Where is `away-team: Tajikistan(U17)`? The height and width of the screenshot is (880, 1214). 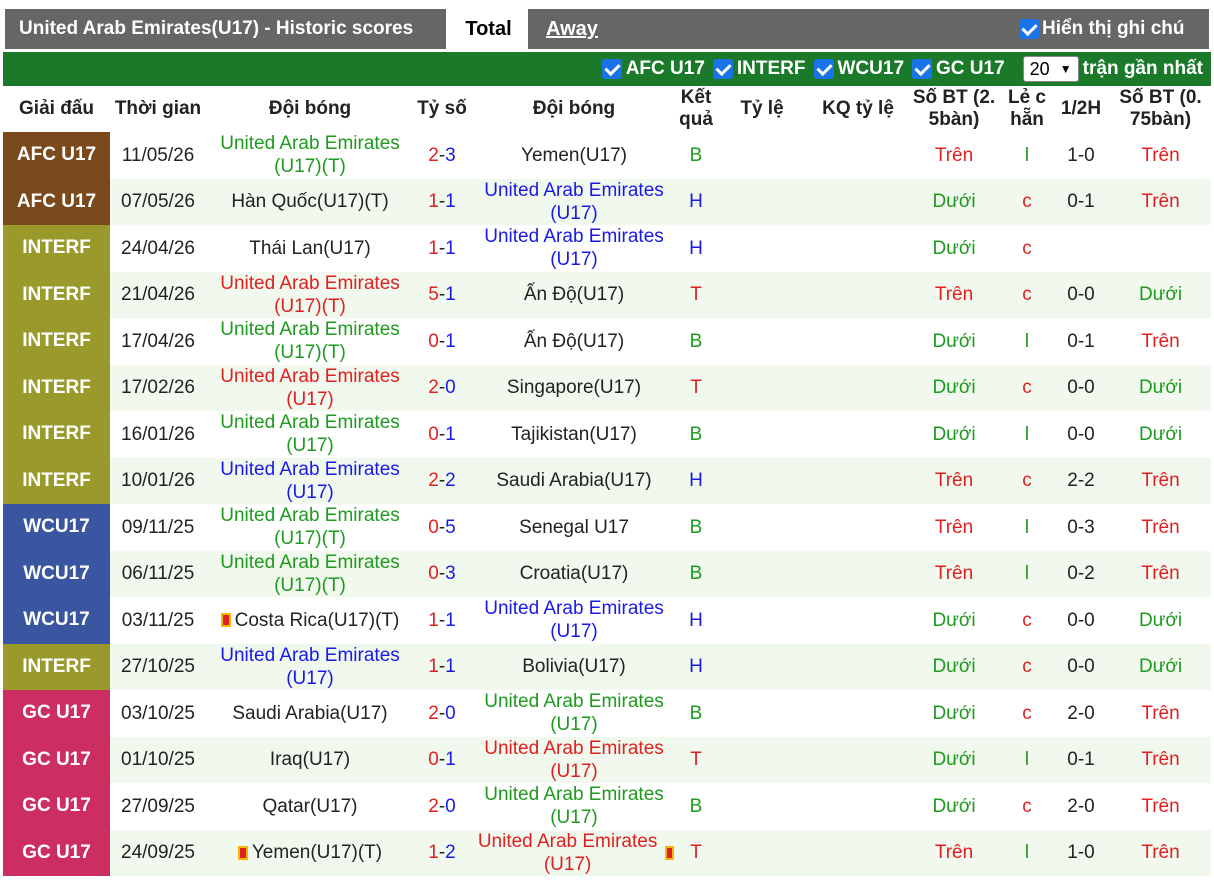
away-team: Tajikistan(U17) is located at coordinates (574, 434).